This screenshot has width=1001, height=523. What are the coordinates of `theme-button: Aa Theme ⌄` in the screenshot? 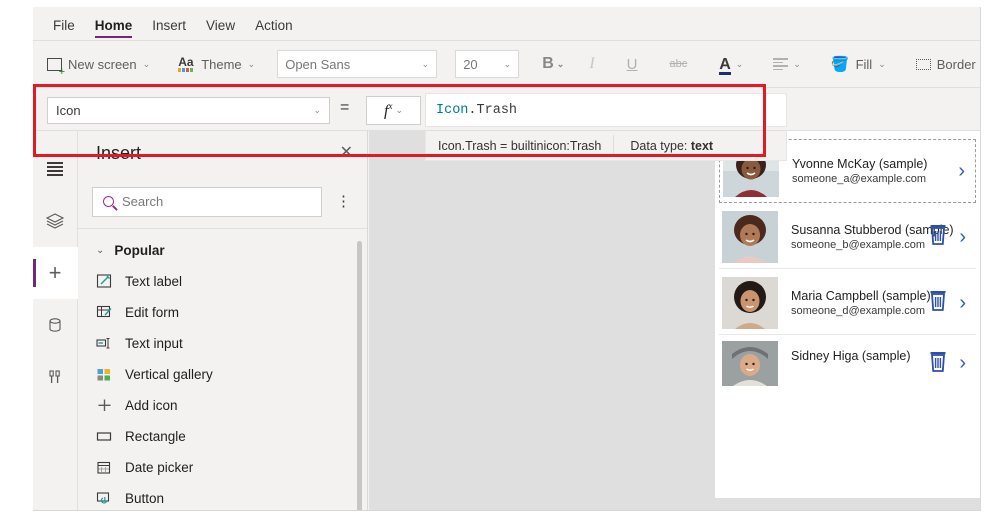 It's located at (216, 64).